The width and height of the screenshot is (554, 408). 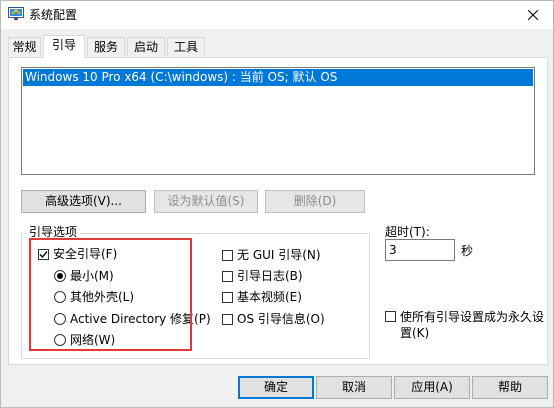 I want to click on timeout-input: 3, so click(x=420, y=250).